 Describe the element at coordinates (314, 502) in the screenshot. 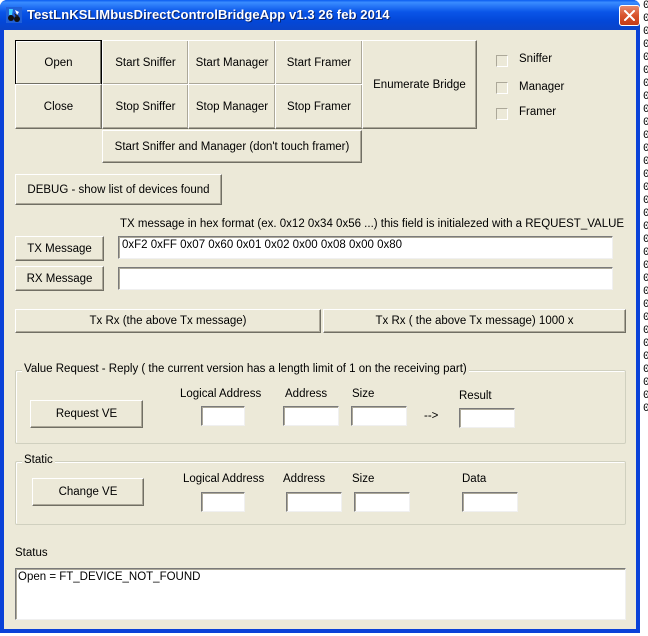

I see `st-address-input` at that location.